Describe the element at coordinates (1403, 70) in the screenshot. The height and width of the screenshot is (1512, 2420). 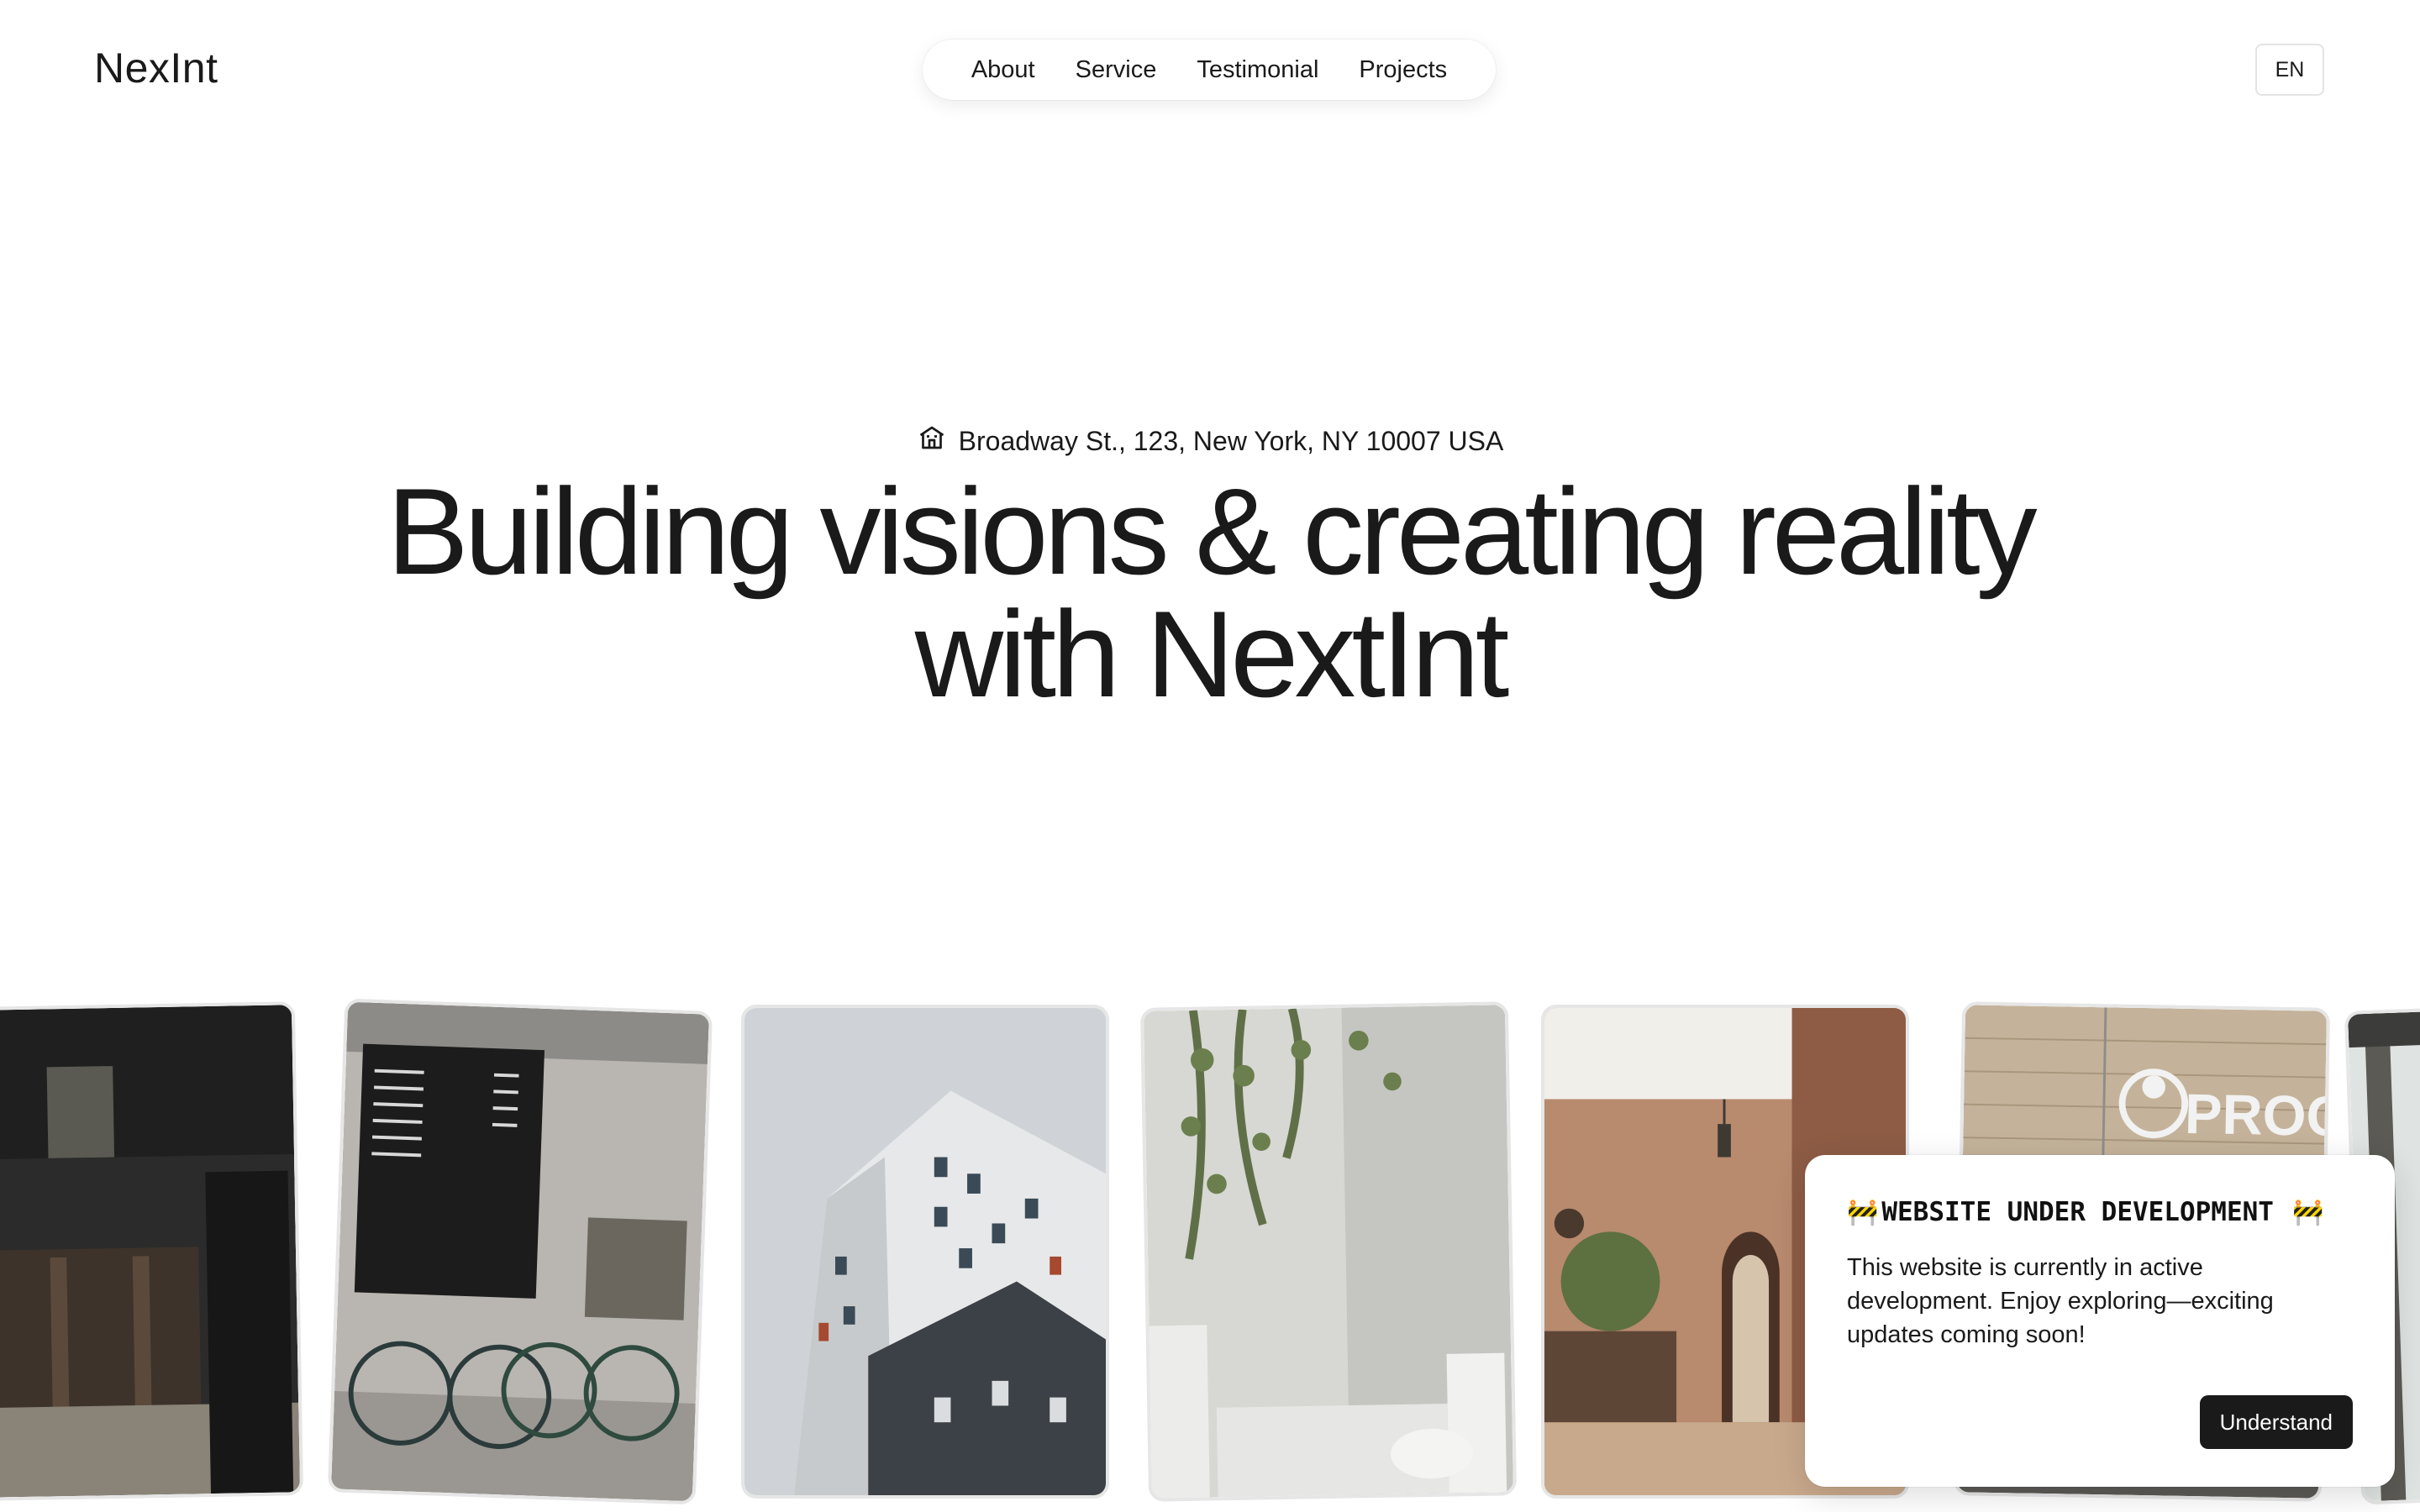
I see `nav-projects: Projects` at that location.